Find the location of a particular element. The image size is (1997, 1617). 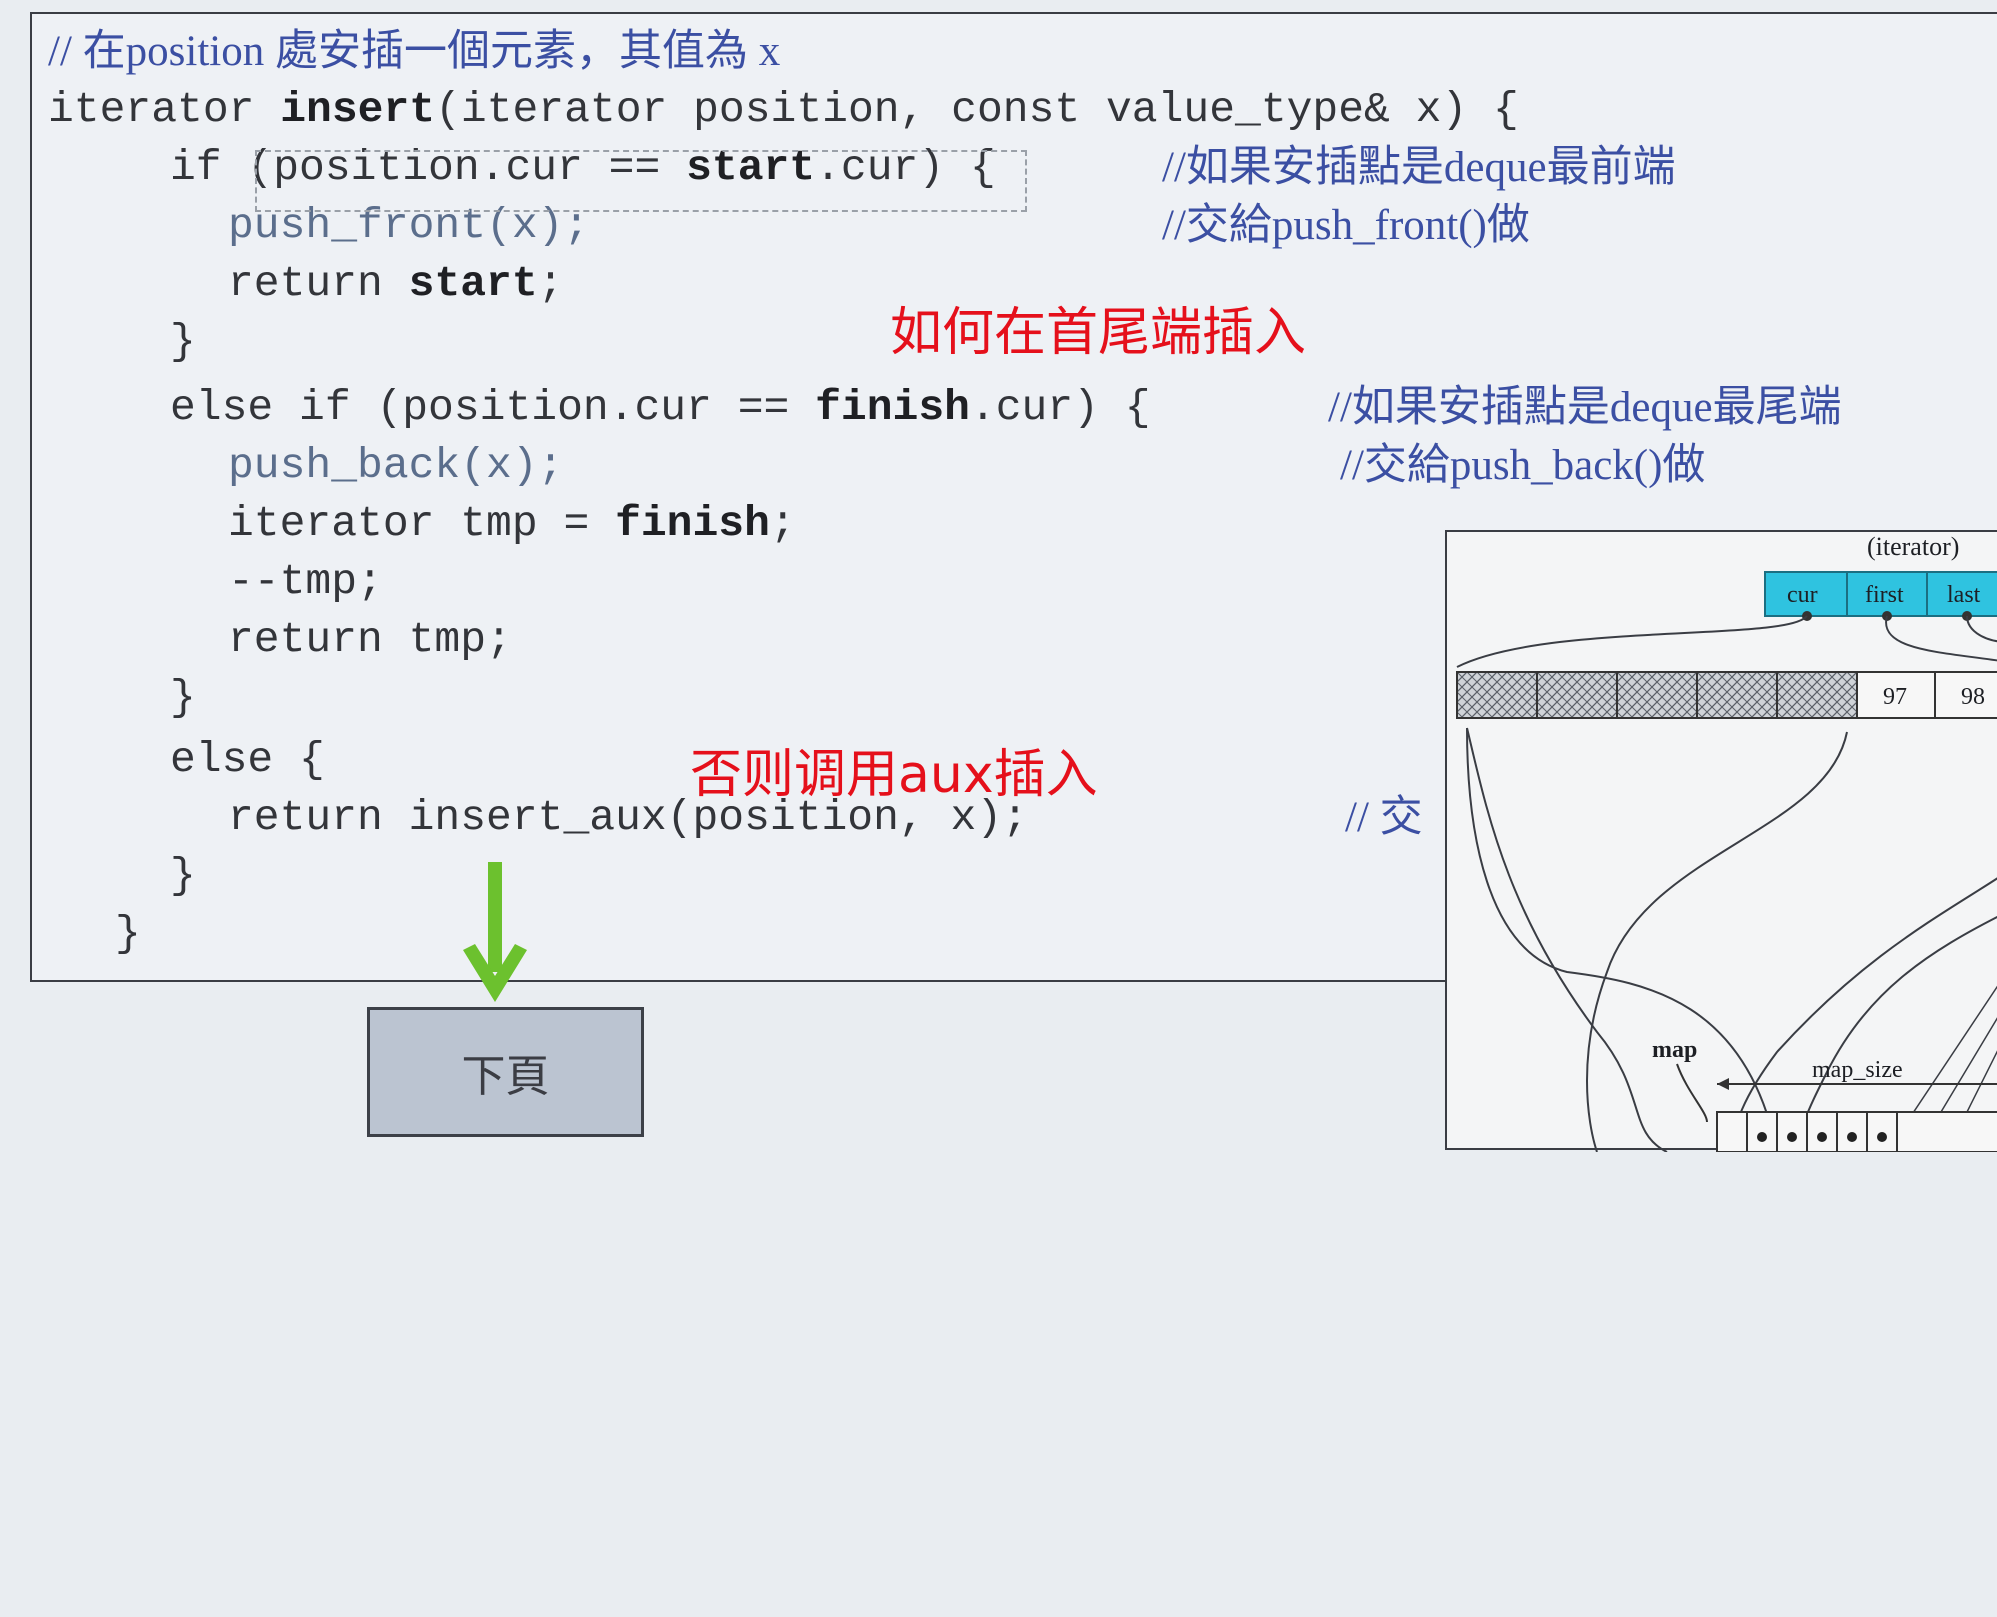

else-if-line: else if (position.cur == finish.cur) { is located at coordinates (660, 407).